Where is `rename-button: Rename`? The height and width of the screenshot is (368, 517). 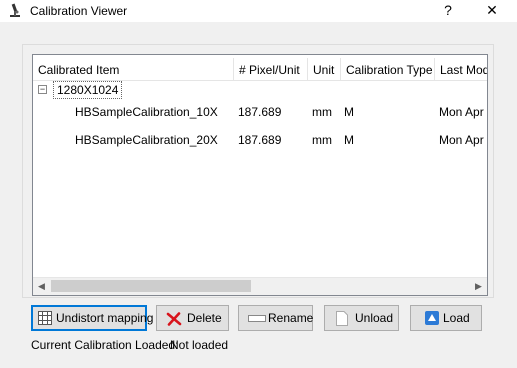
rename-button: Rename is located at coordinates (275, 318).